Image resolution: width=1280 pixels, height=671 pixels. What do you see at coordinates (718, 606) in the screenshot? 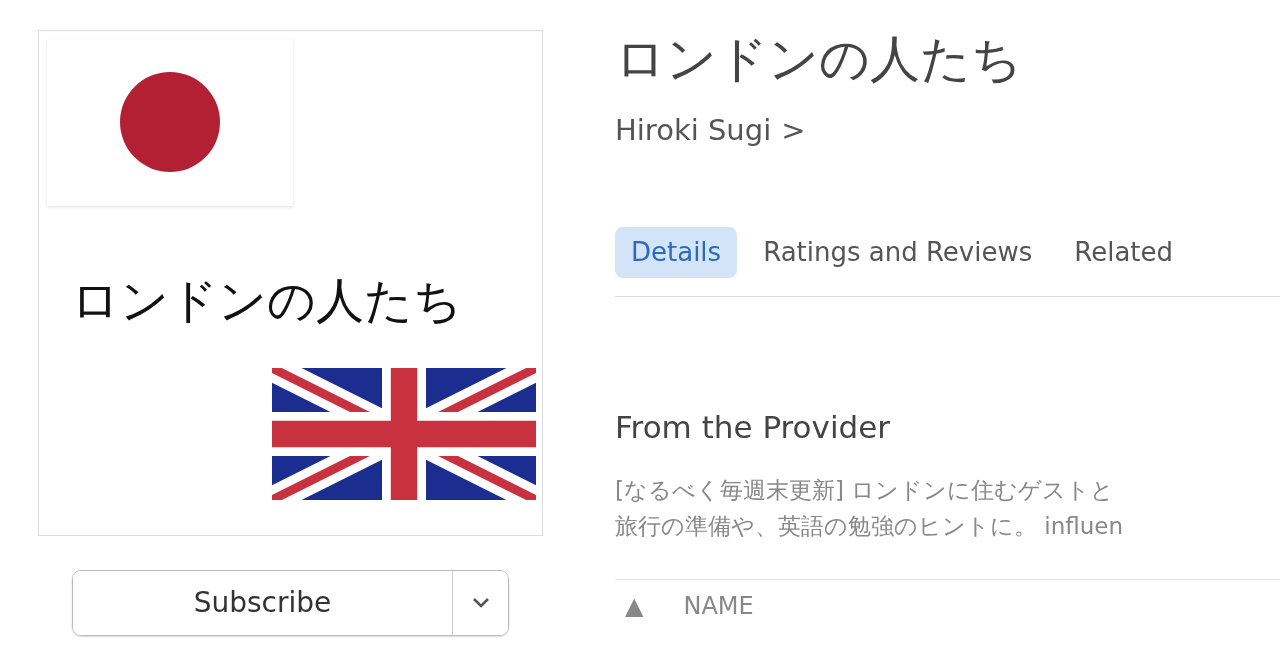
I see `column-header: NAME` at bounding box center [718, 606].